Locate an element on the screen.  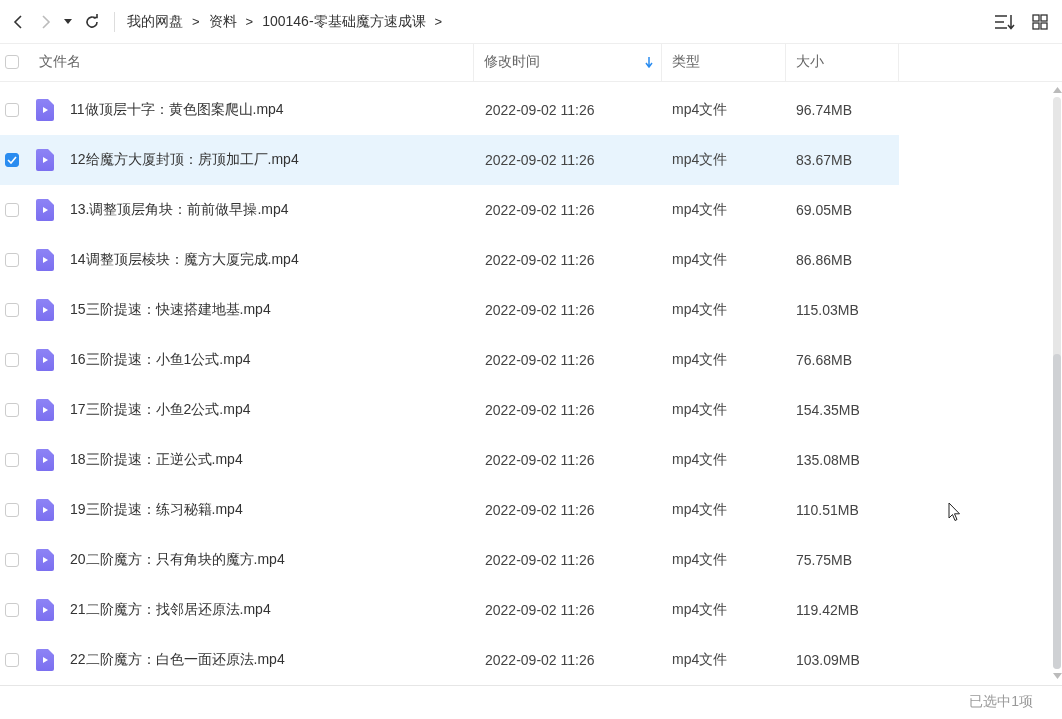
scroll-down-icon is located at coordinates (1057, 675).